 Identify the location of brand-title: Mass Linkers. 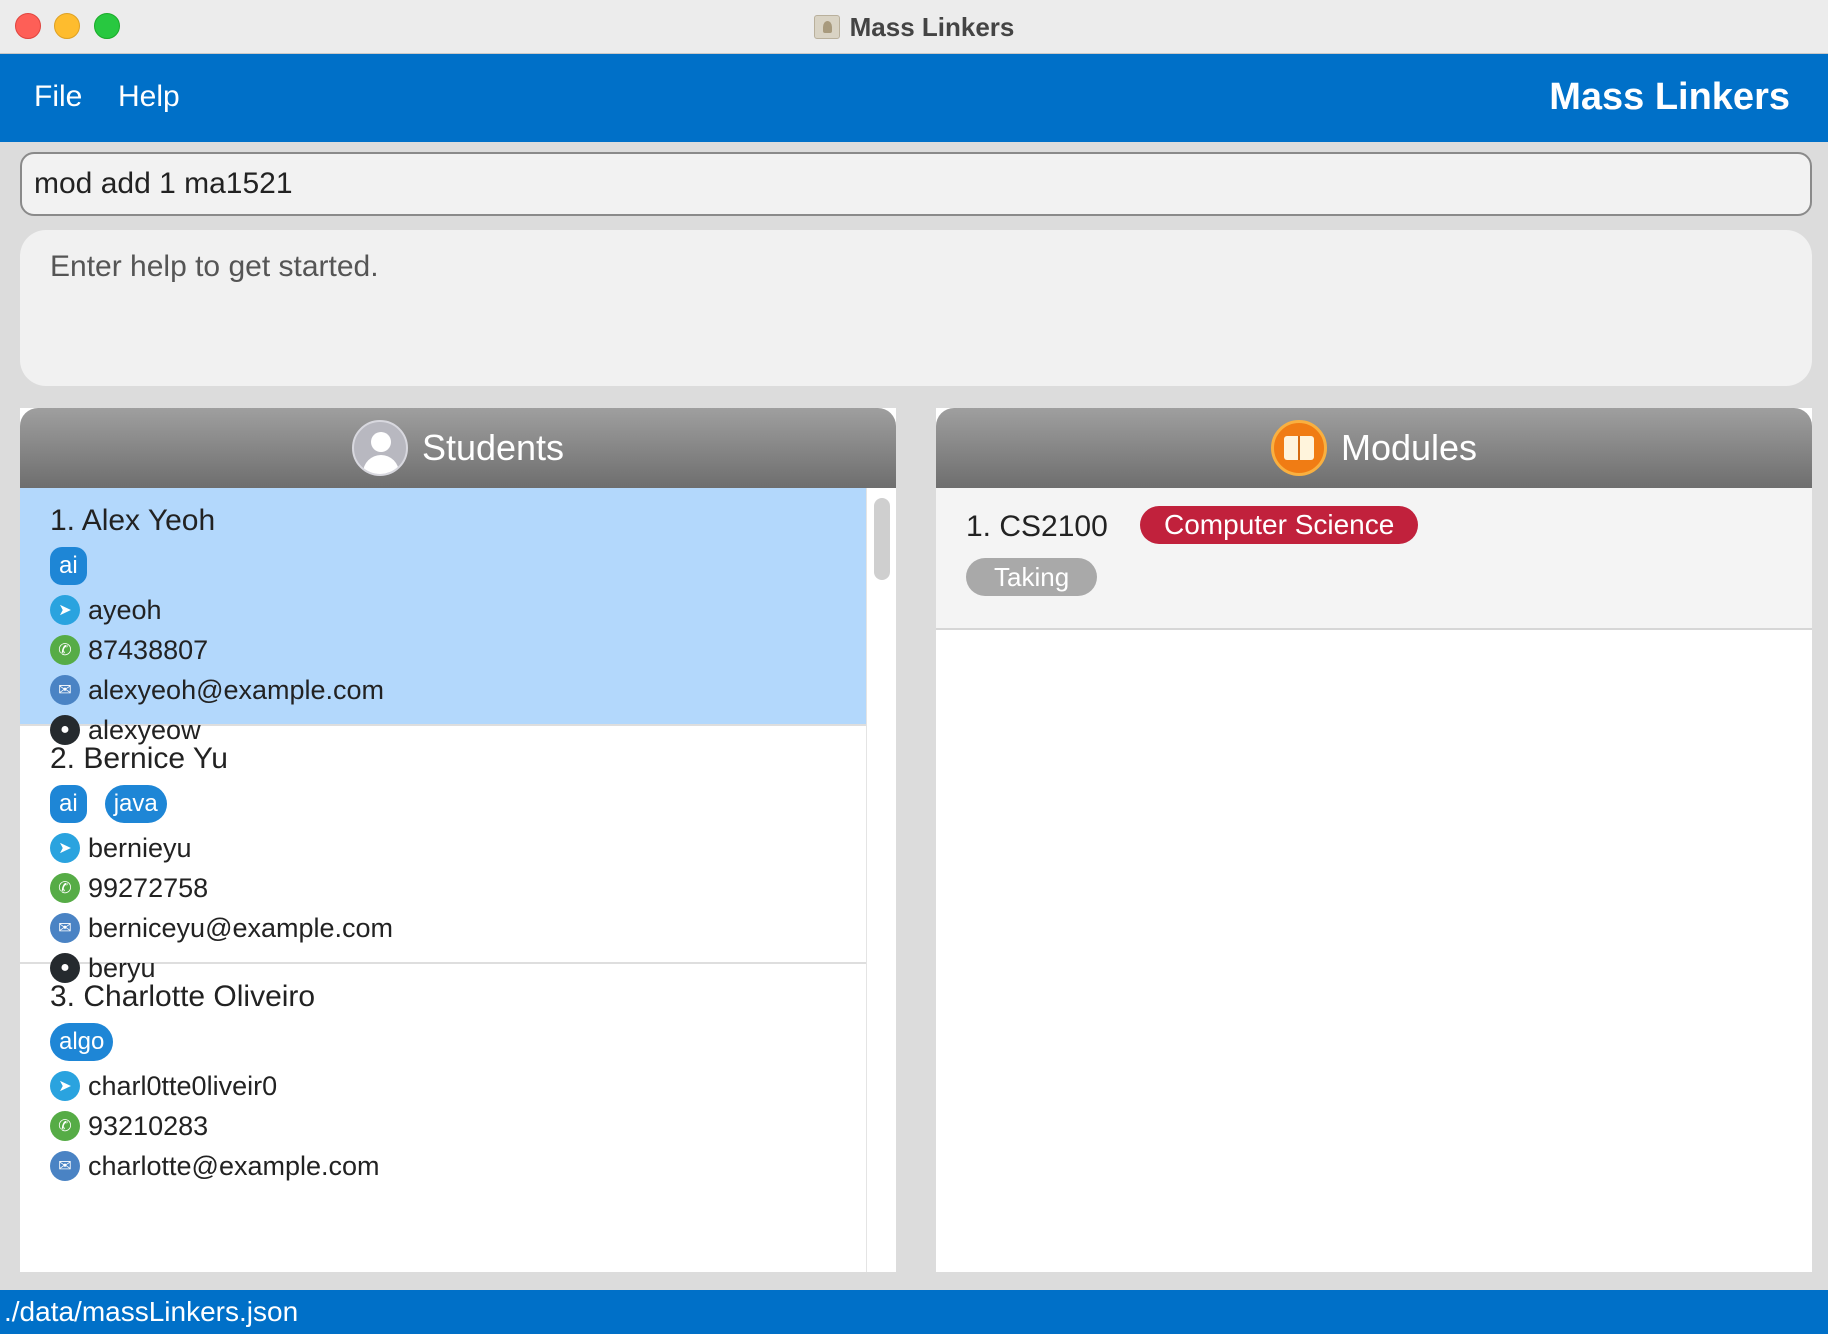
(1669, 97).